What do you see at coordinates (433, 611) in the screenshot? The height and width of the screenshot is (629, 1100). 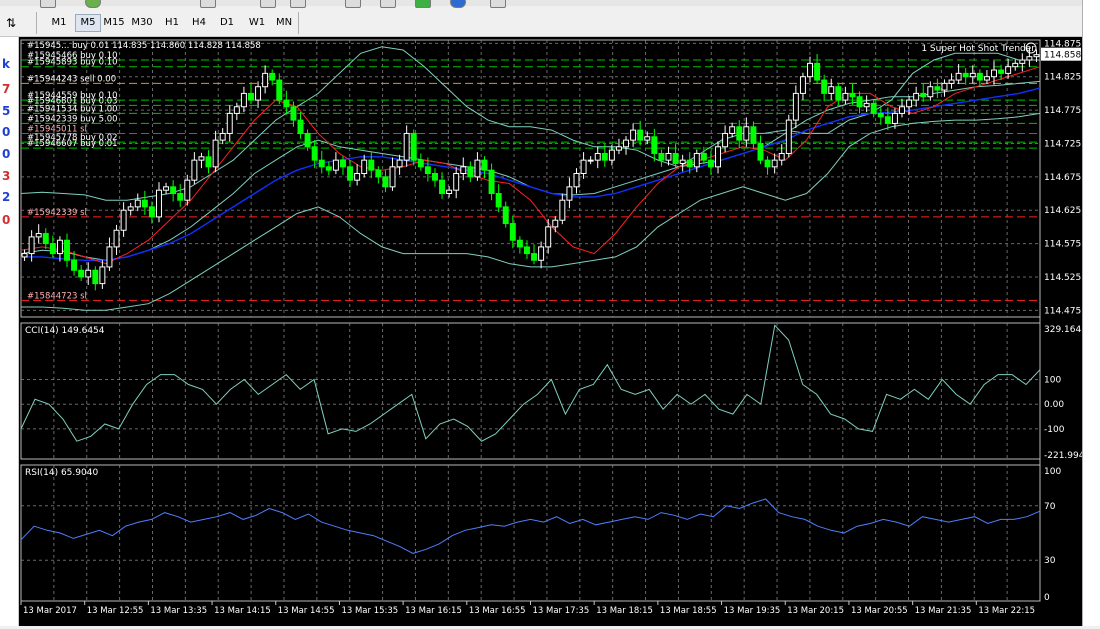 I see `time-axis-label: 13 Mar 16:15` at bounding box center [433, 611].